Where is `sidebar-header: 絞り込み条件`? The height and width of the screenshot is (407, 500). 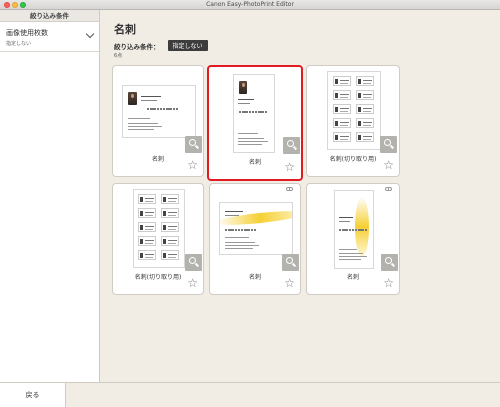 sidebar-header: 絞り込み条件 is located at coordinates (49, 16).